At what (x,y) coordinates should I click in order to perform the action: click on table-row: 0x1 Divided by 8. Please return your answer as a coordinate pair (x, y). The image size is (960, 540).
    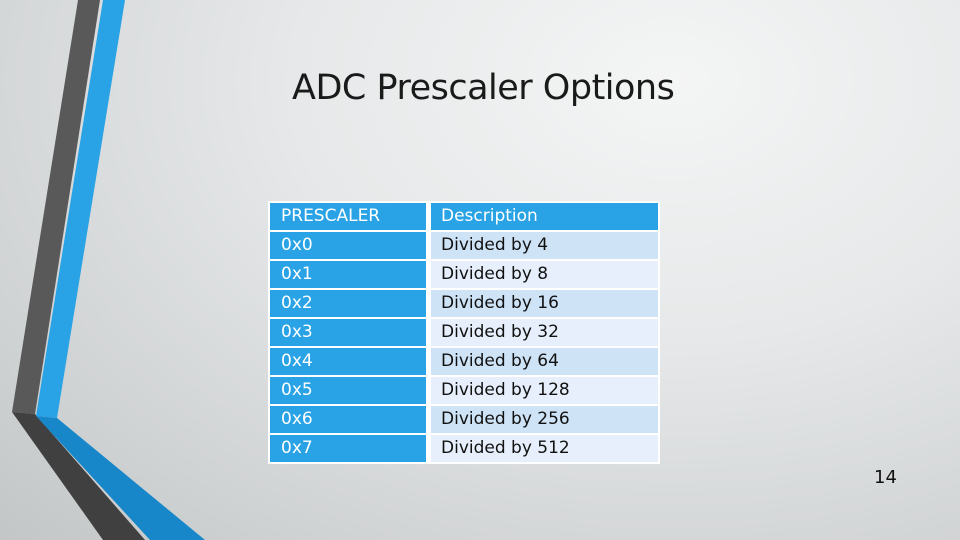
    Looking at the image, I should click on (464, 274).